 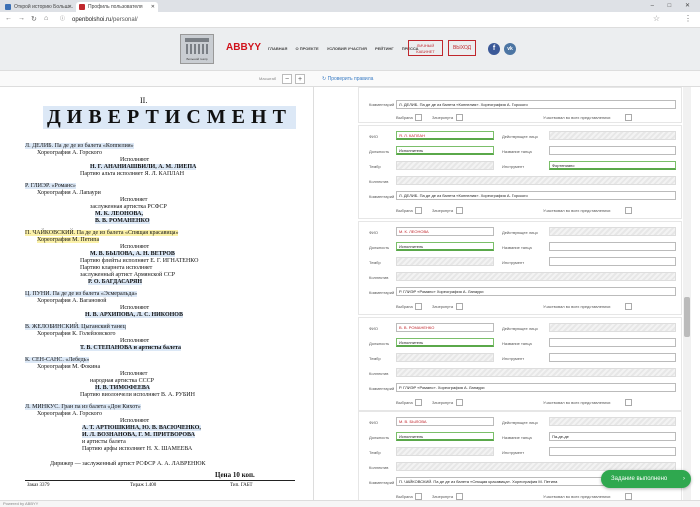 I want to click on scan-line: Хореография А. Вагановой, so click(x=72, y=301).